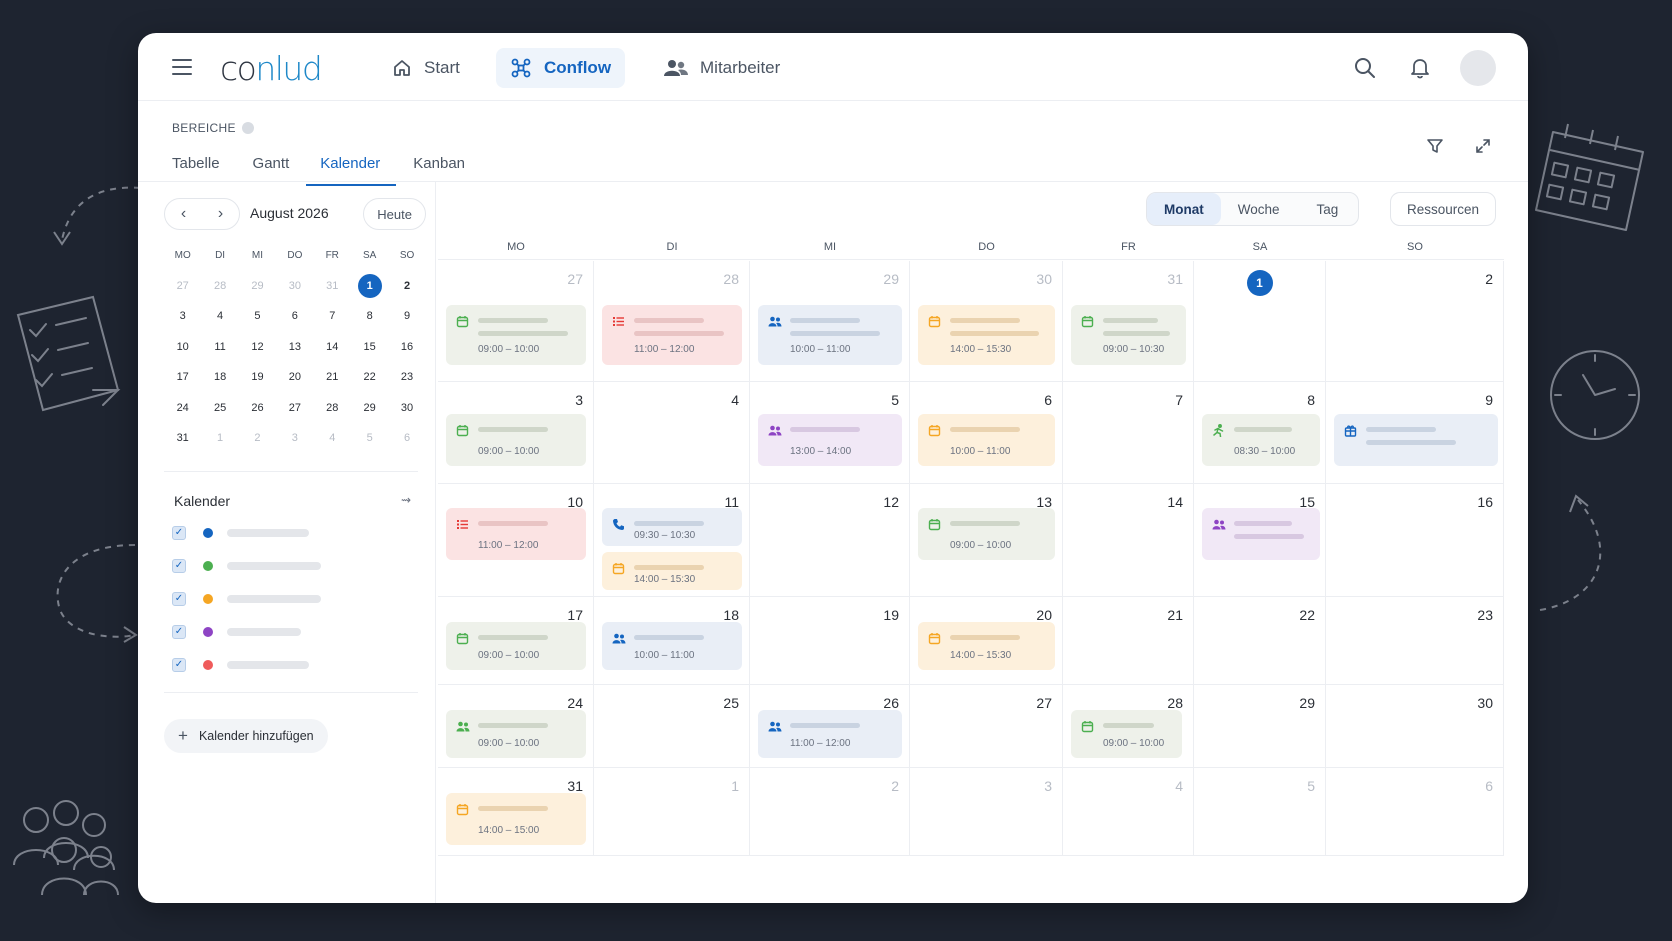  I want to click on mini-day: 12, so click(257, 347).